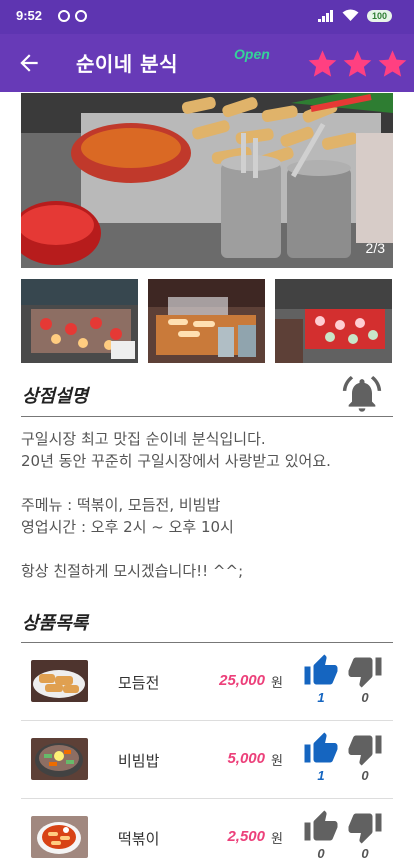 The height and width of the screenshot is (861, 414). I want to click on app-bar: 순이네 분식 Open, so click(207, 63).